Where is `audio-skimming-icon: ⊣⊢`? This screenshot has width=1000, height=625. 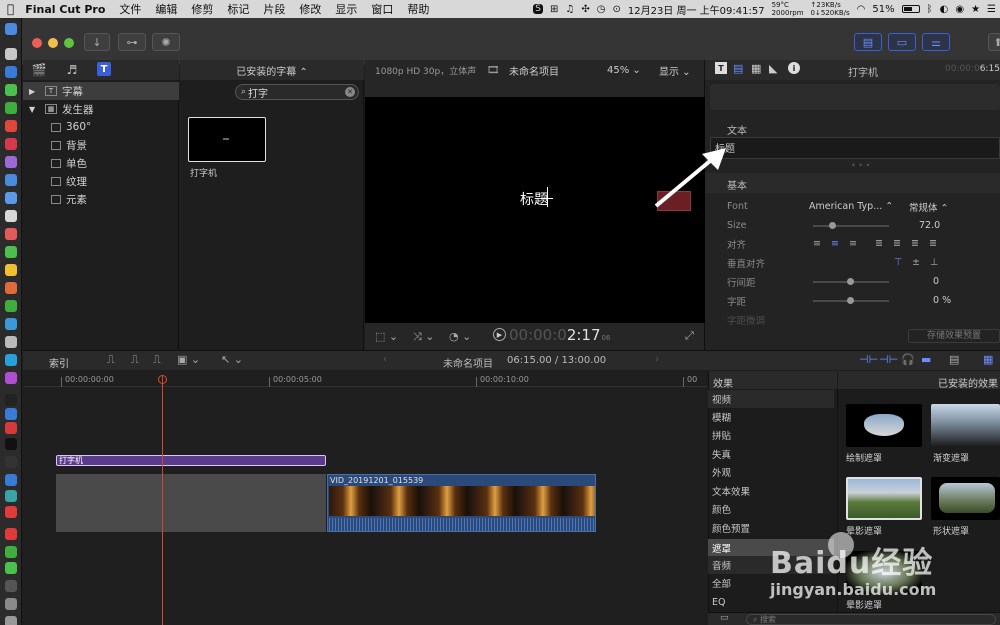 audio-skimming-icon: ⊣⊢ is located at coordinates (868, 359).